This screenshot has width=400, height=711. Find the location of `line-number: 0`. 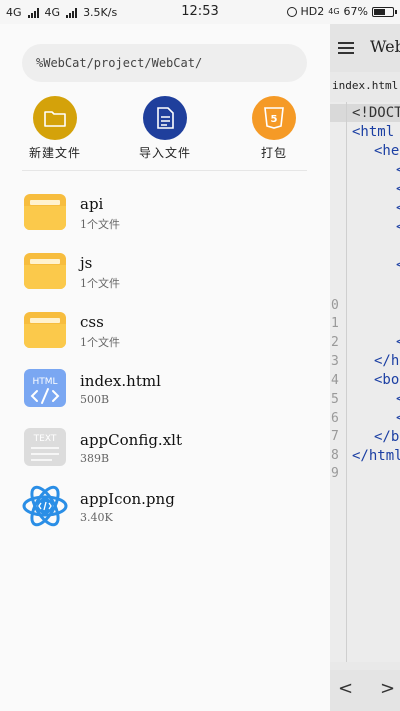

line-number: 0 is located at coordinates (335, 305).